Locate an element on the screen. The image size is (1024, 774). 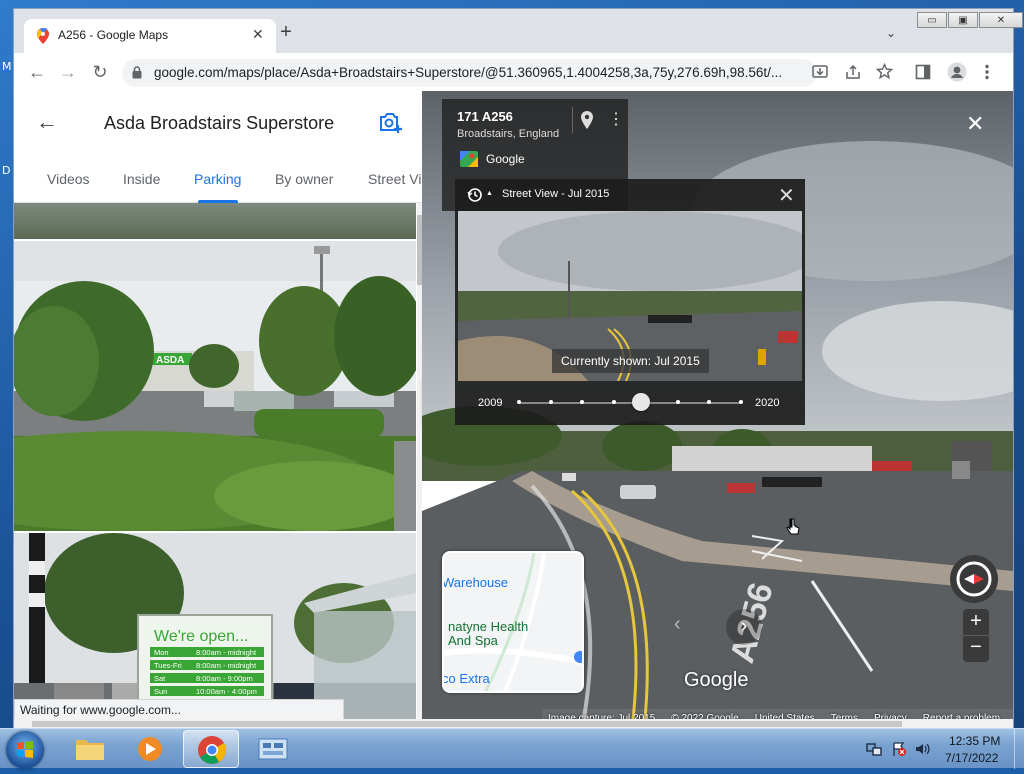
tab-inside: Inside is located at coordinates (141, 179).